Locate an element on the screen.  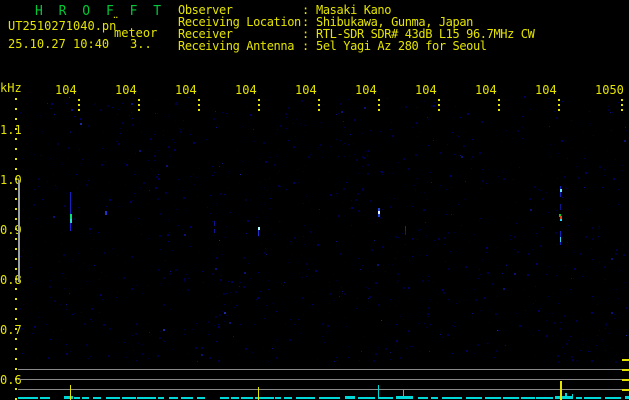
time-label-7: 104 is located at coordinates (486, 90).